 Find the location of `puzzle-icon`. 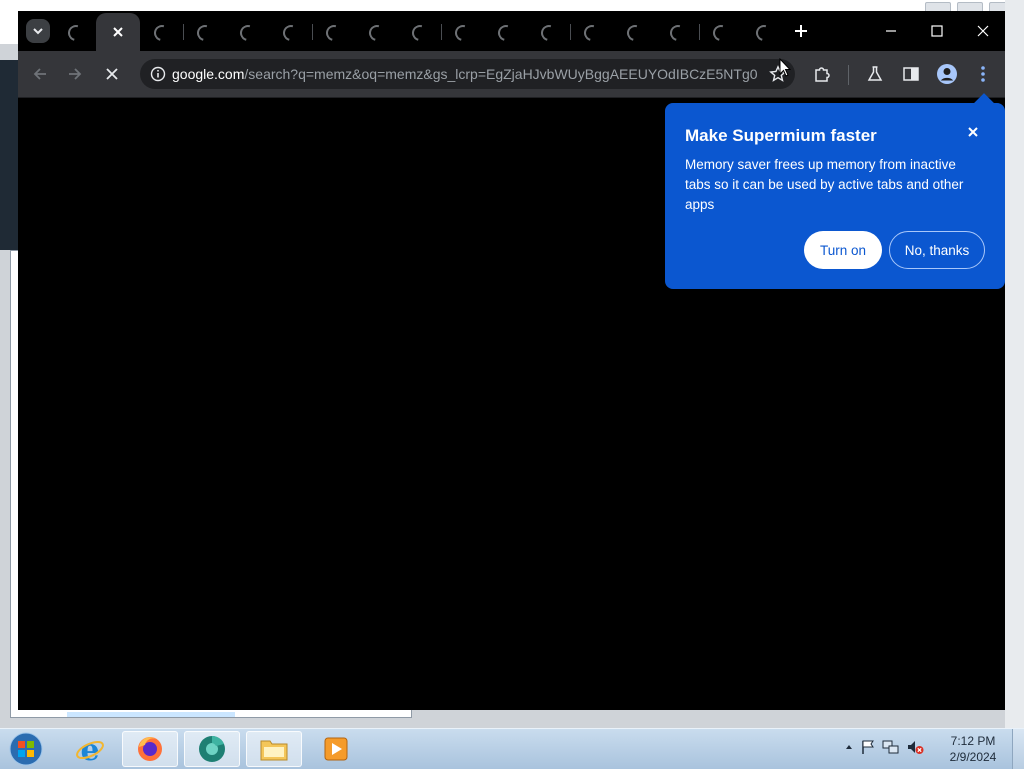

puzzle-icon is located at coordinates (822, 74).